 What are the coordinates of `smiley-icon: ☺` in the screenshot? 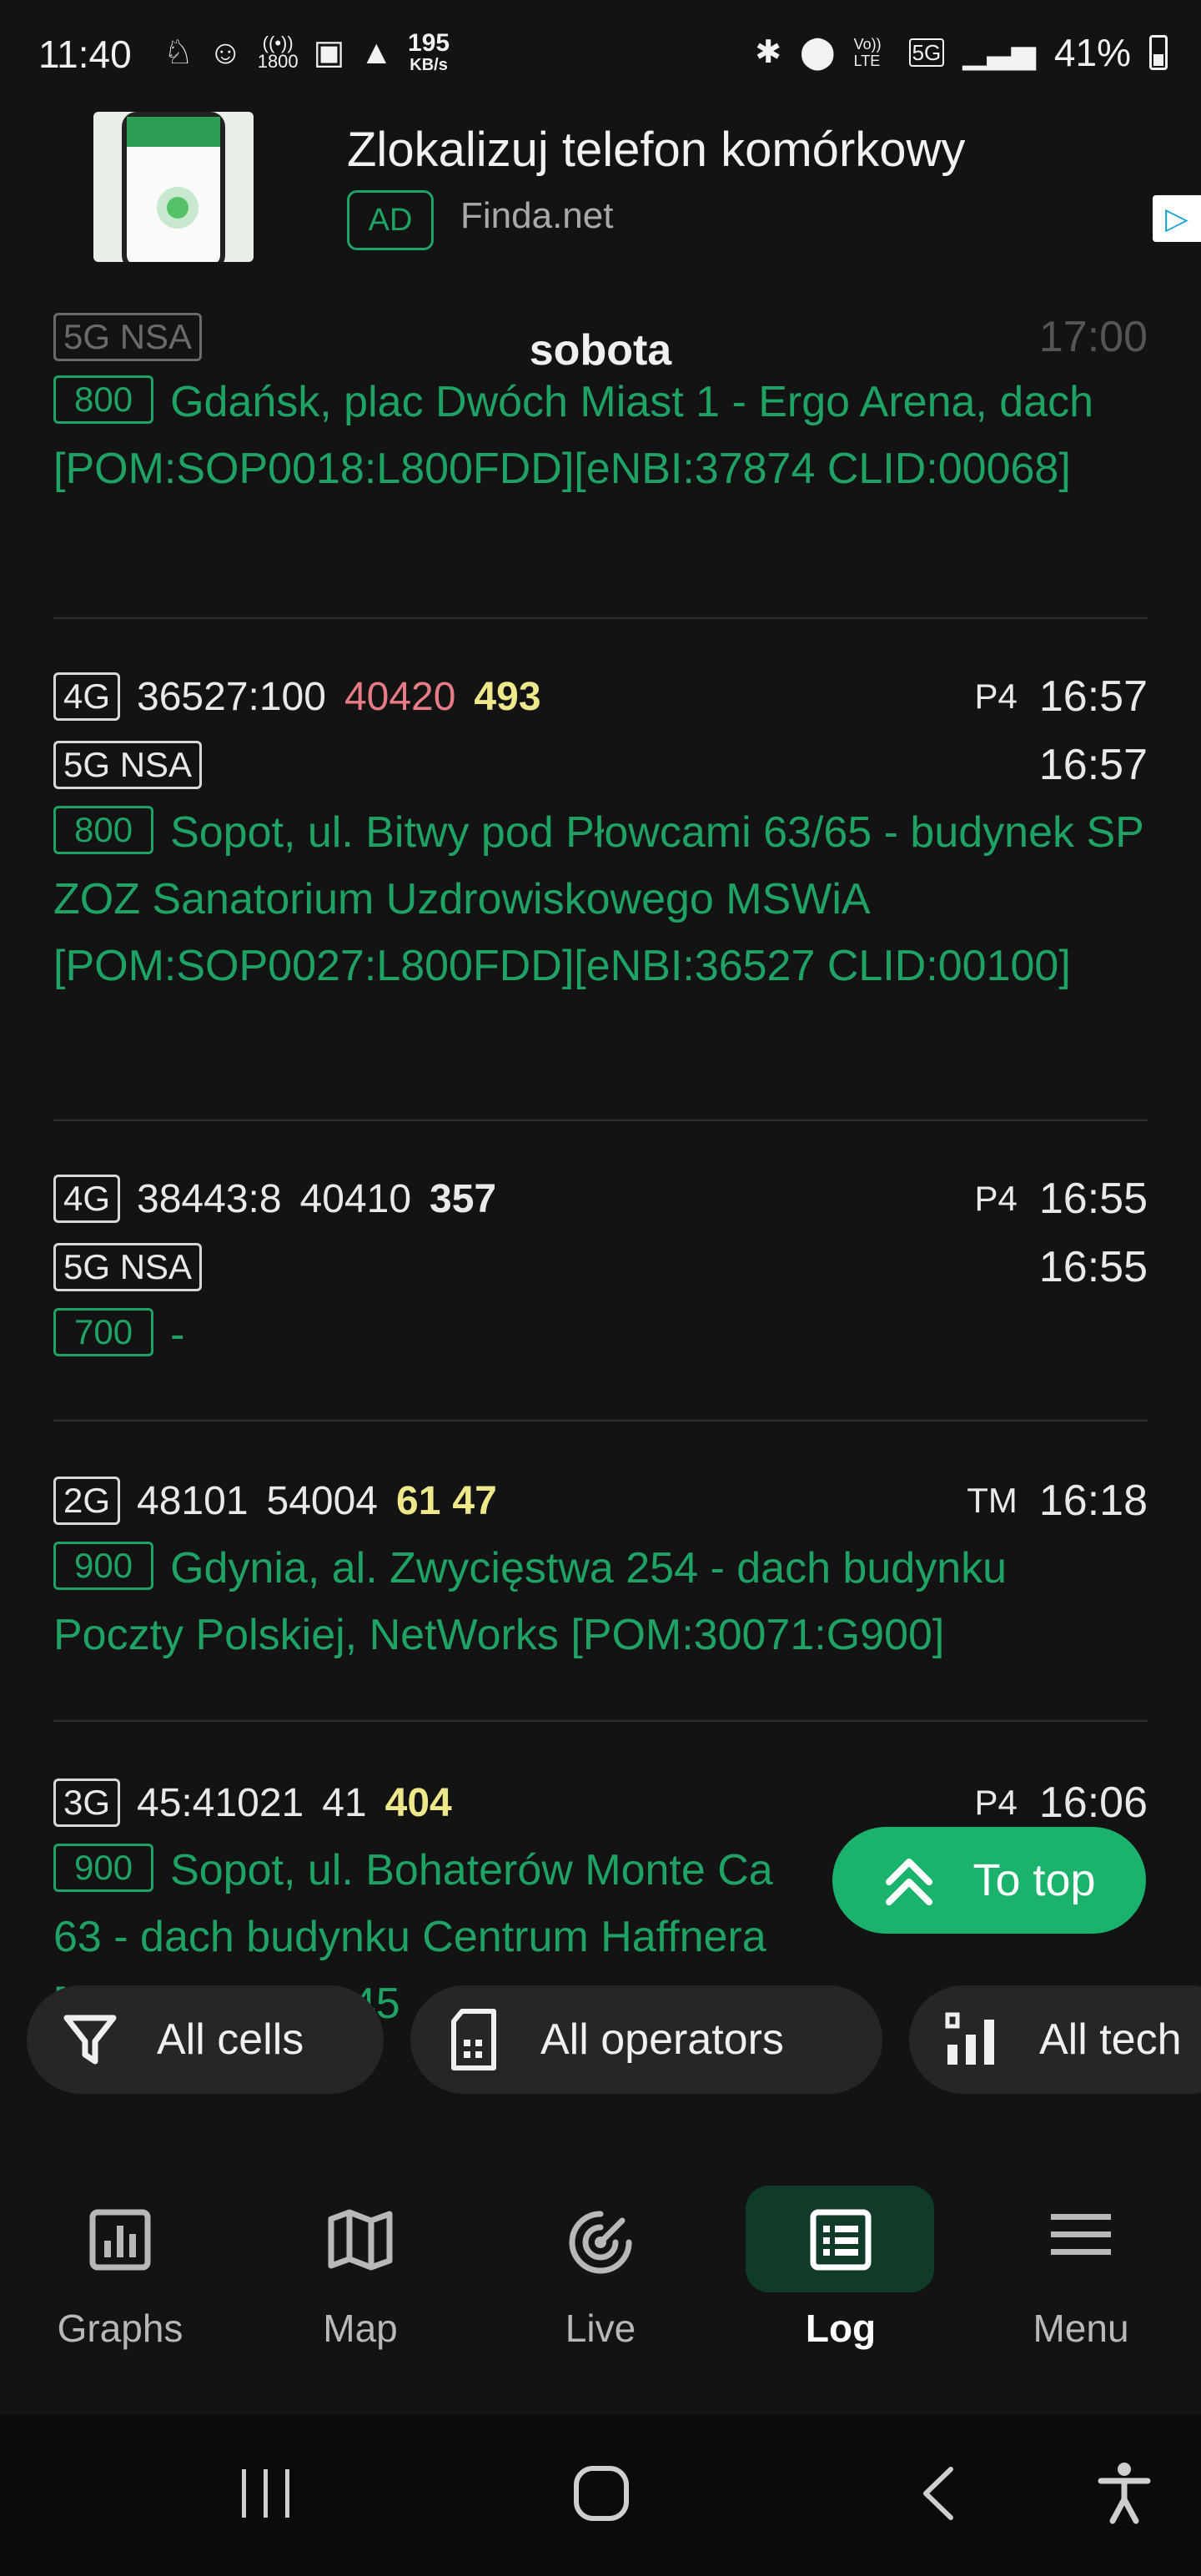 It's located at (225, 52).